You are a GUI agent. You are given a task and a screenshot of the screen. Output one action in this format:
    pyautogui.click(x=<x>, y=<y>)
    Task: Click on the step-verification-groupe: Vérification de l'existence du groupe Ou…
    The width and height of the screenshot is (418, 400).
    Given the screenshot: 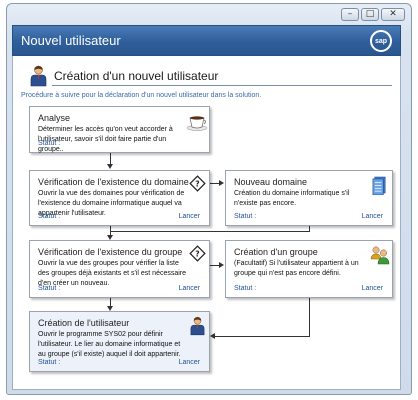 What is the action you would take?
    pyautogui.click(x=119, y=269)
    